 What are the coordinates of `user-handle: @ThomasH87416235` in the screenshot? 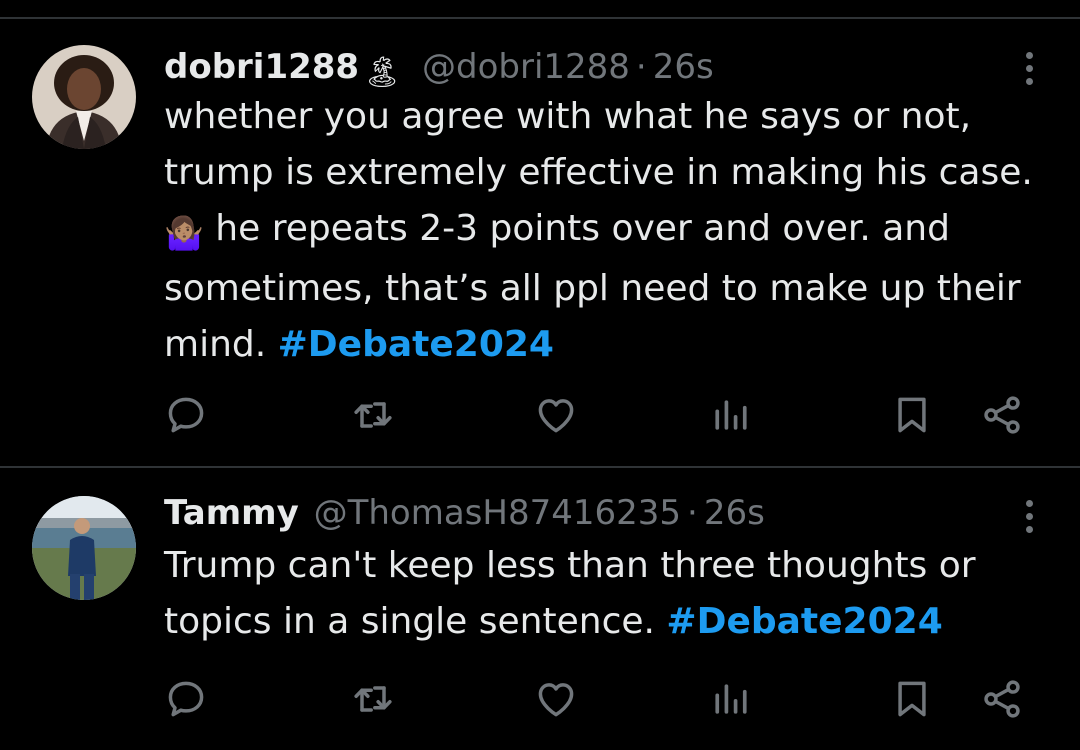 It's located at (497, 513).